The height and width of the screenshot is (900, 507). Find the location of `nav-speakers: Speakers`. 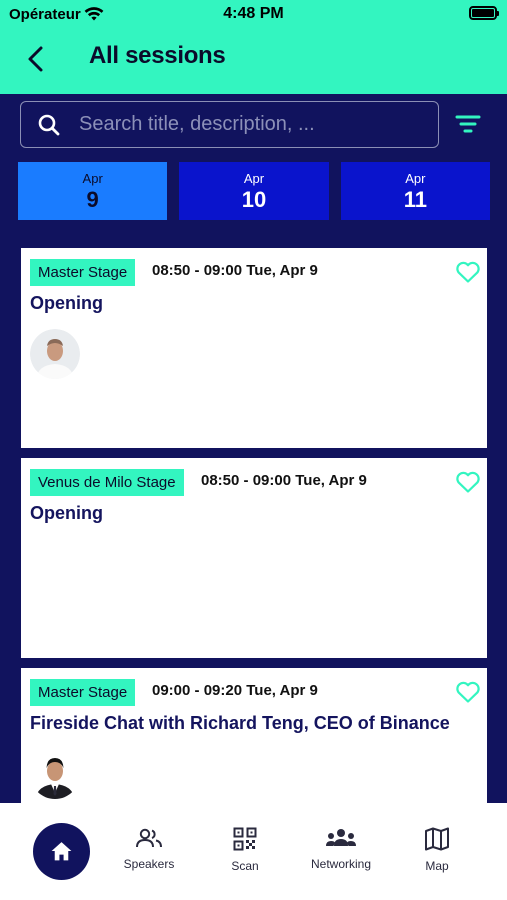

nav-speakers: Speakers is located at coordinates (149, 849).